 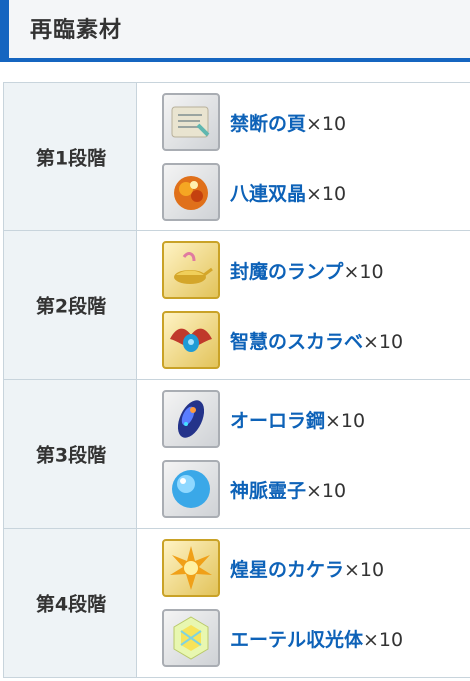 I want to click on stage-cell: 第1段階, so click(x=70, y=156).